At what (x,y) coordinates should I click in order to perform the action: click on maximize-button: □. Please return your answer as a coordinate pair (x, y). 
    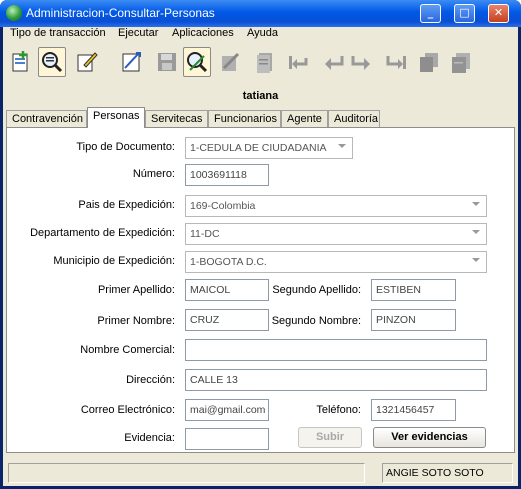
    Looking at the image, I should click on (464, 13).